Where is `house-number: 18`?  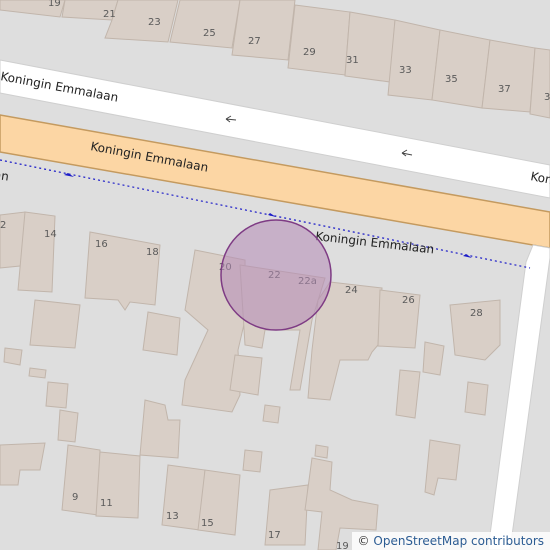
house-number: 18 is located at coordinates (152, 252).